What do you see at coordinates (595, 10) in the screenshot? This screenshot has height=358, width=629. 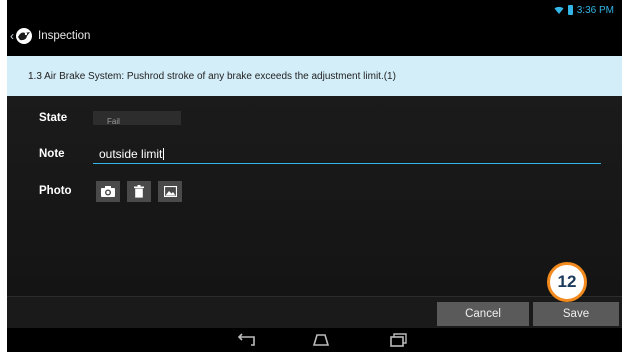 I see `status-time: 3:36 PM` at bounding box center [595, 10].